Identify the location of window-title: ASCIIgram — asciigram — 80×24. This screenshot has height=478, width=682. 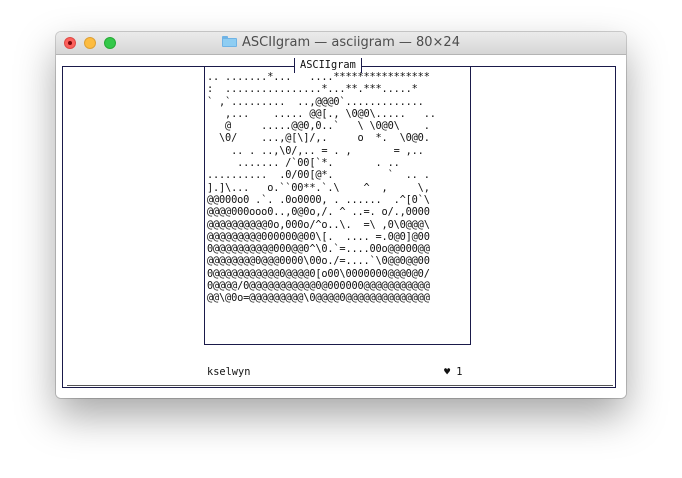
(351, 42).